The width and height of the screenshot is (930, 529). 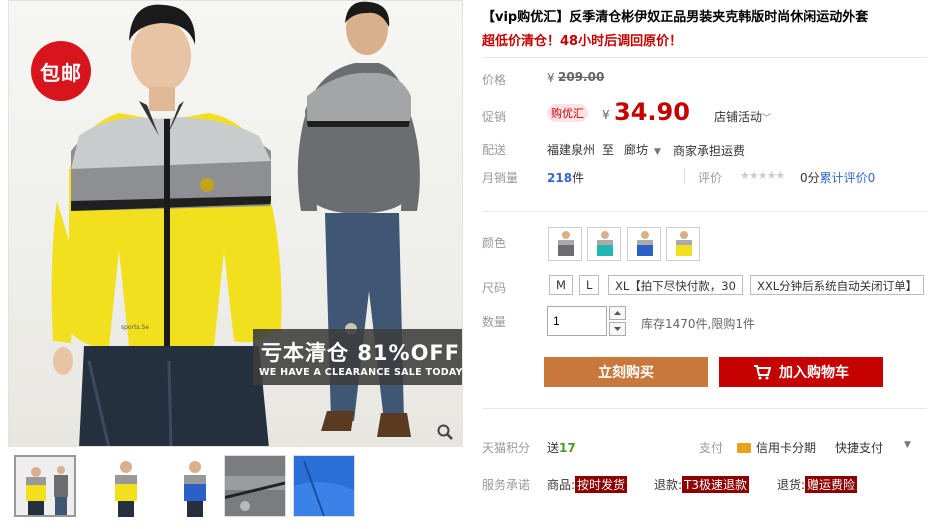 I want to click on refund-label: 退款:, so click(x=668, y=485).